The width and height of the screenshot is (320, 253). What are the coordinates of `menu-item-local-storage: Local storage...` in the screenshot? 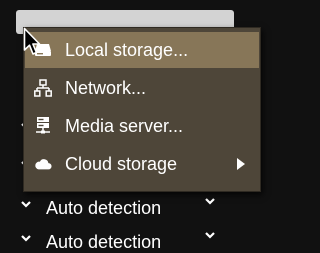 It's located at (142, 50).